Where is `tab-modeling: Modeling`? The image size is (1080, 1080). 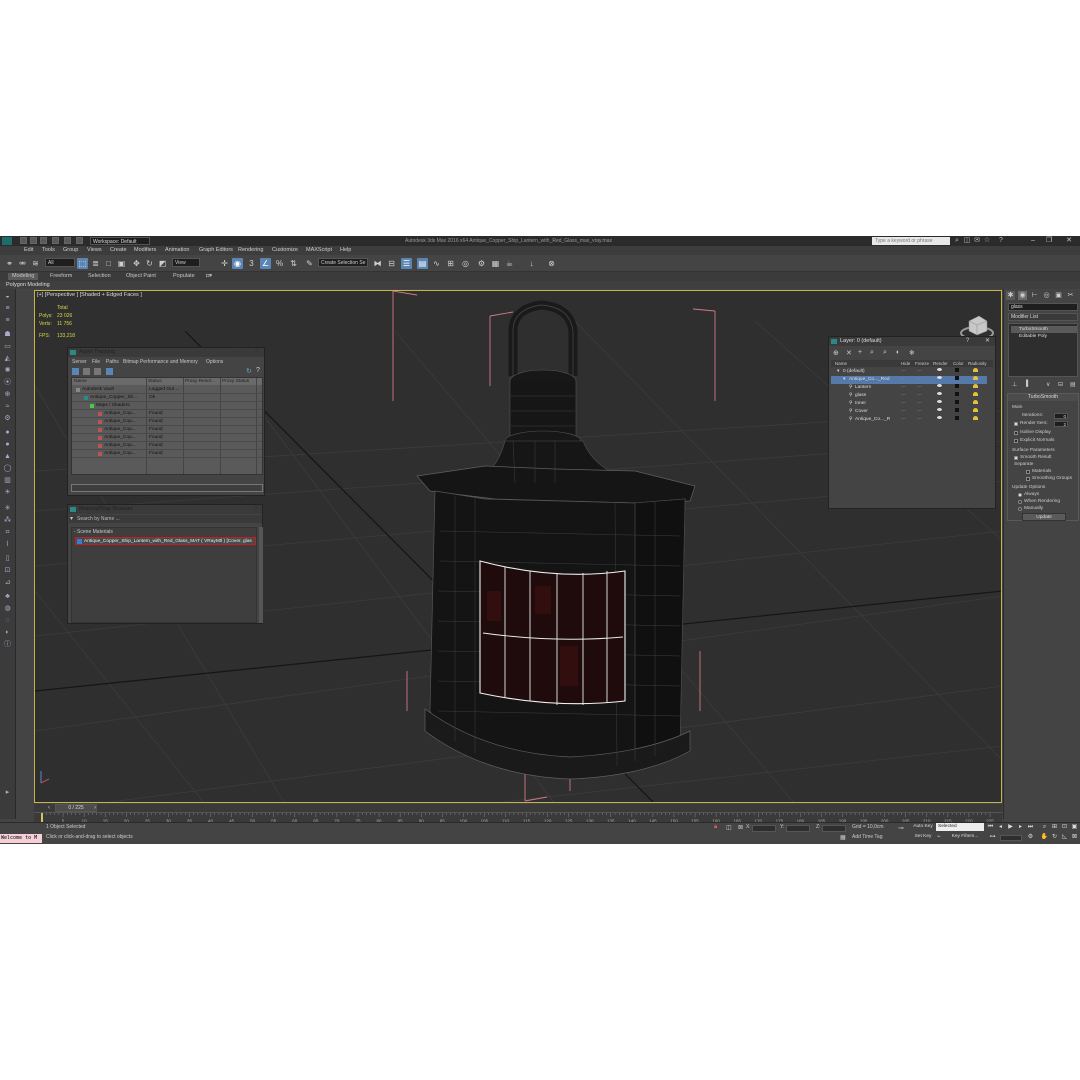 tab-modeling: Modeling is located at coordinates (23, 276).